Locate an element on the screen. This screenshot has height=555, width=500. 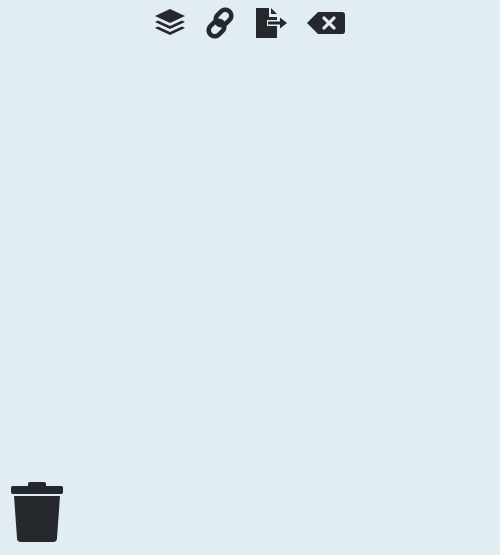
backspace-clear-icon is located at coordinates (326, 23).